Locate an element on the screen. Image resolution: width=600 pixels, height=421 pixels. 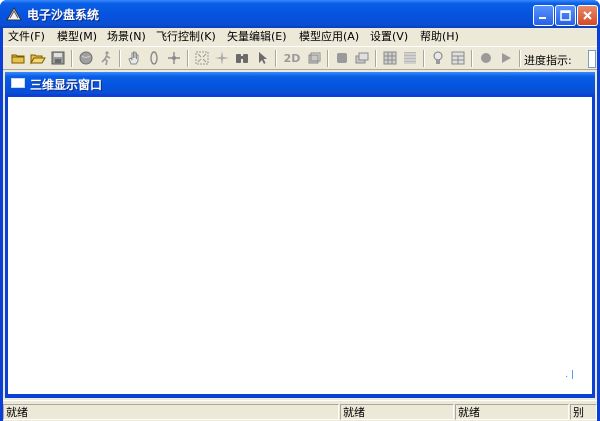
status-pane-main: 就绪 is located at coordinates (171, 412).